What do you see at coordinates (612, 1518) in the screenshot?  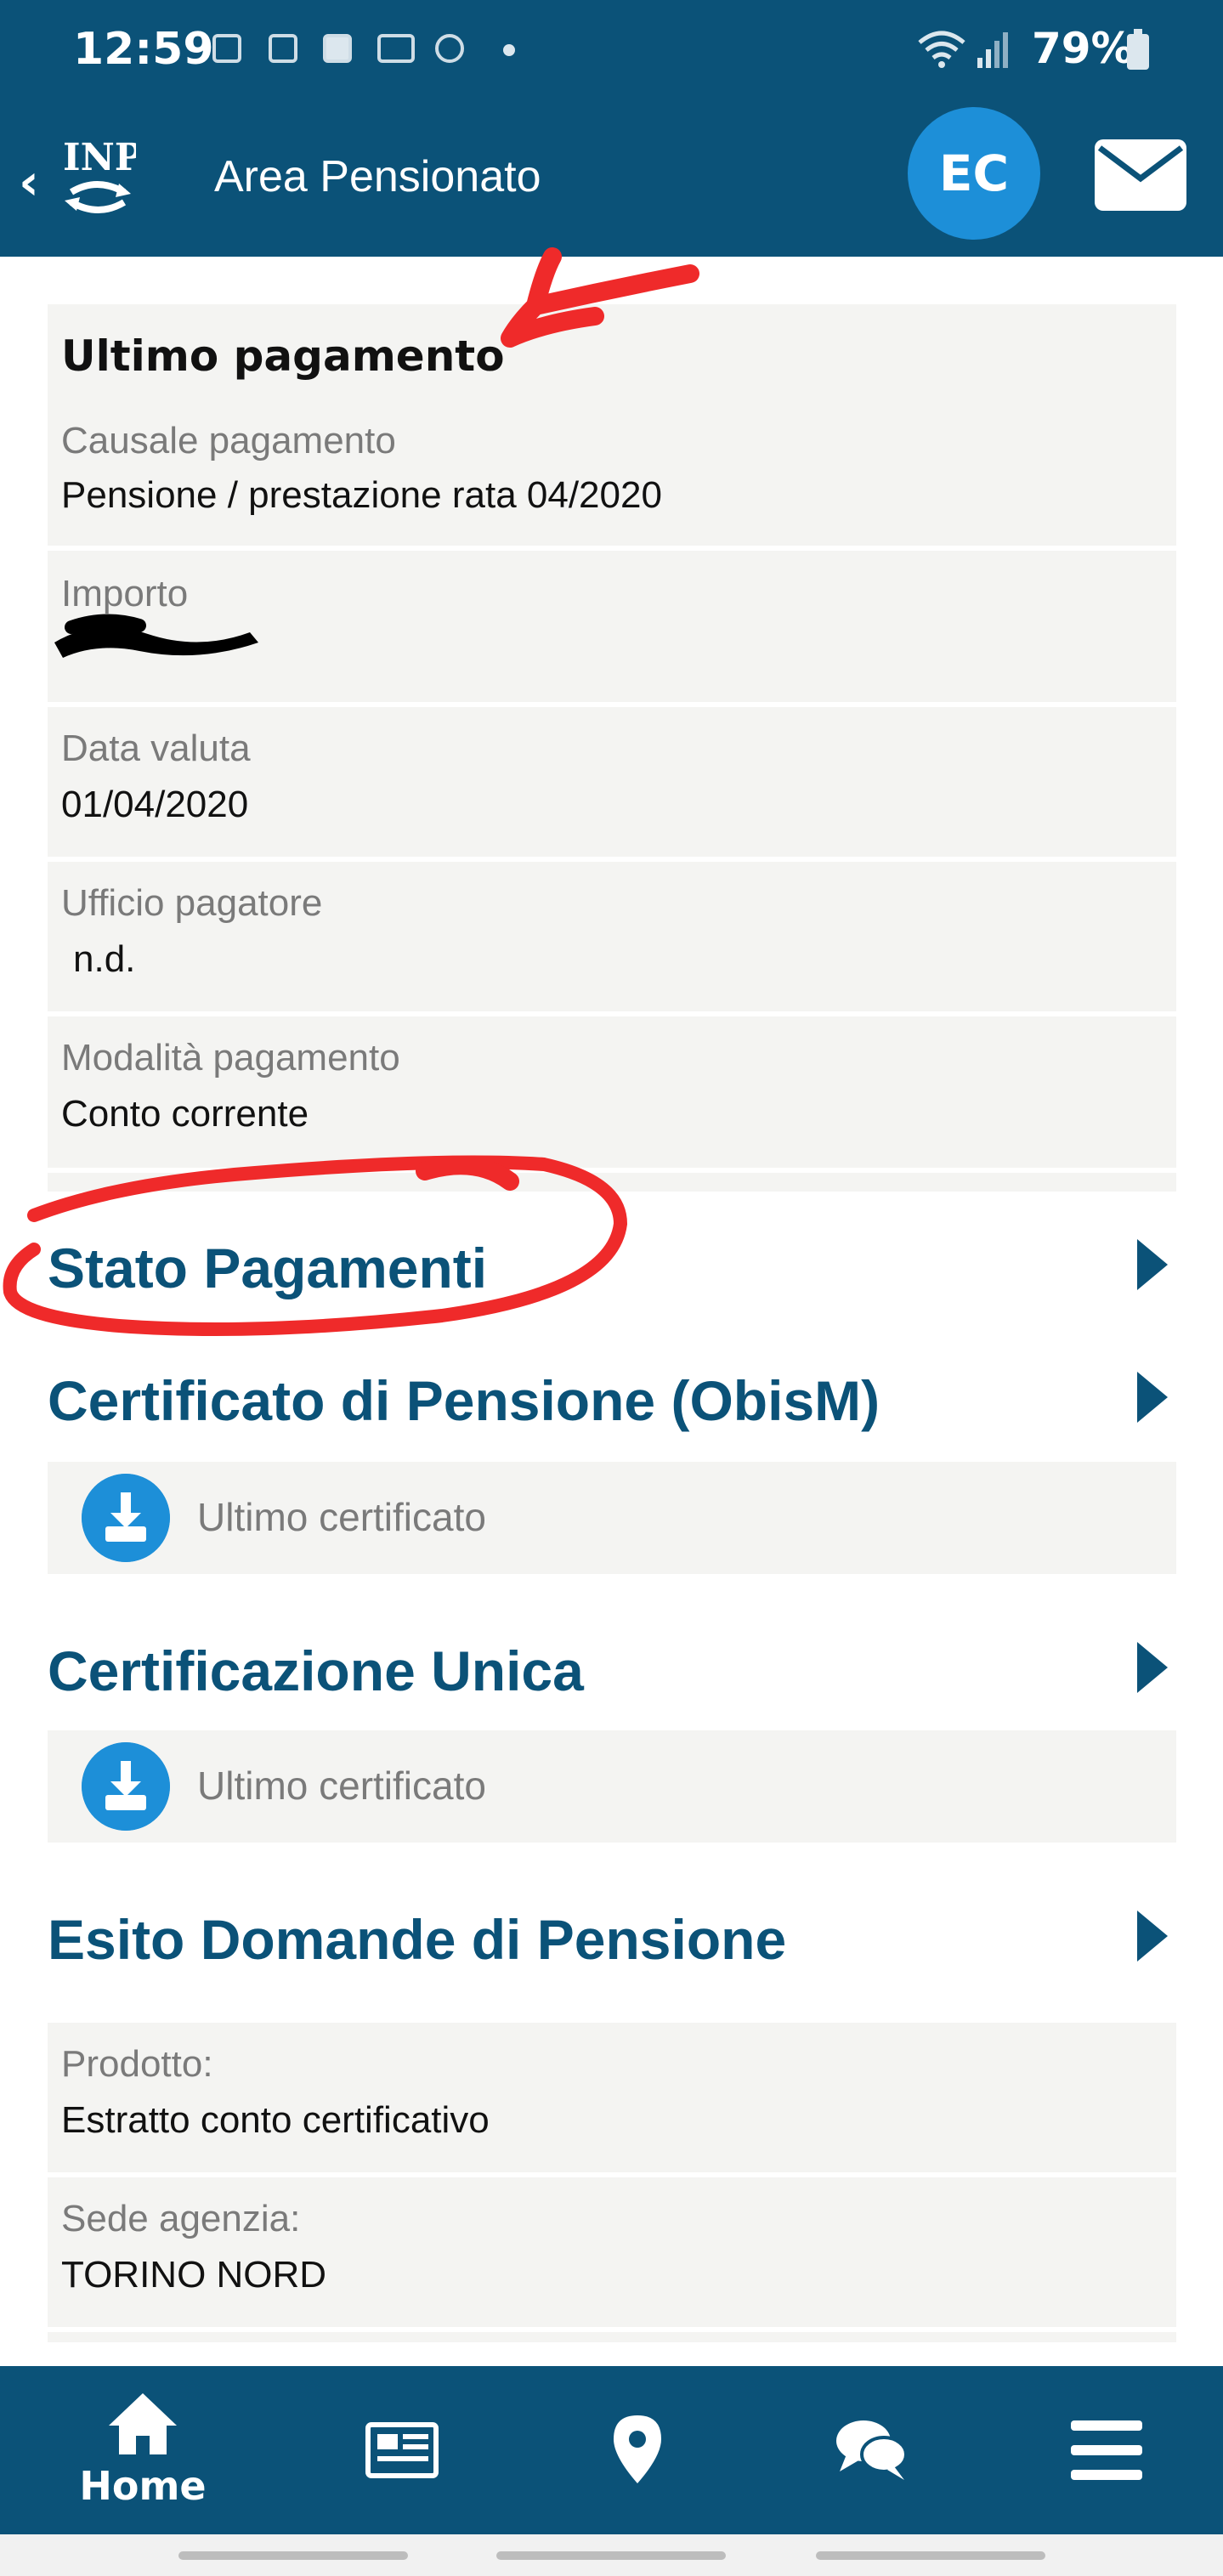 I see `download-ultimo-certificato-obism: Ultimo certificato` at bounding box center [612, 1518].